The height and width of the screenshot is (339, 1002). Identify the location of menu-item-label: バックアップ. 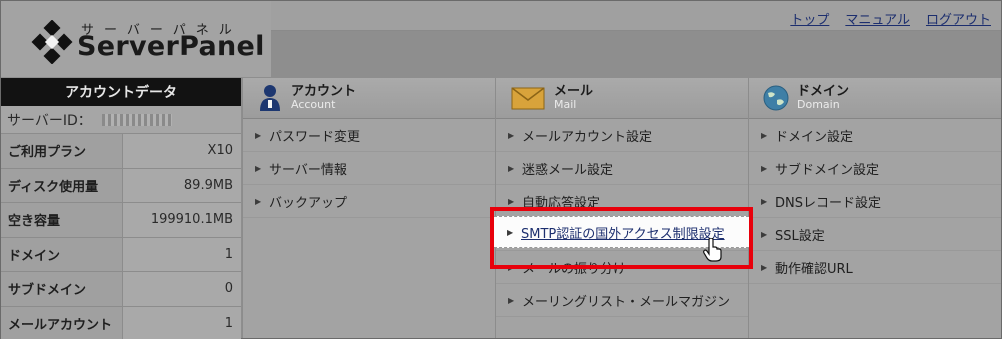
(308, 203).